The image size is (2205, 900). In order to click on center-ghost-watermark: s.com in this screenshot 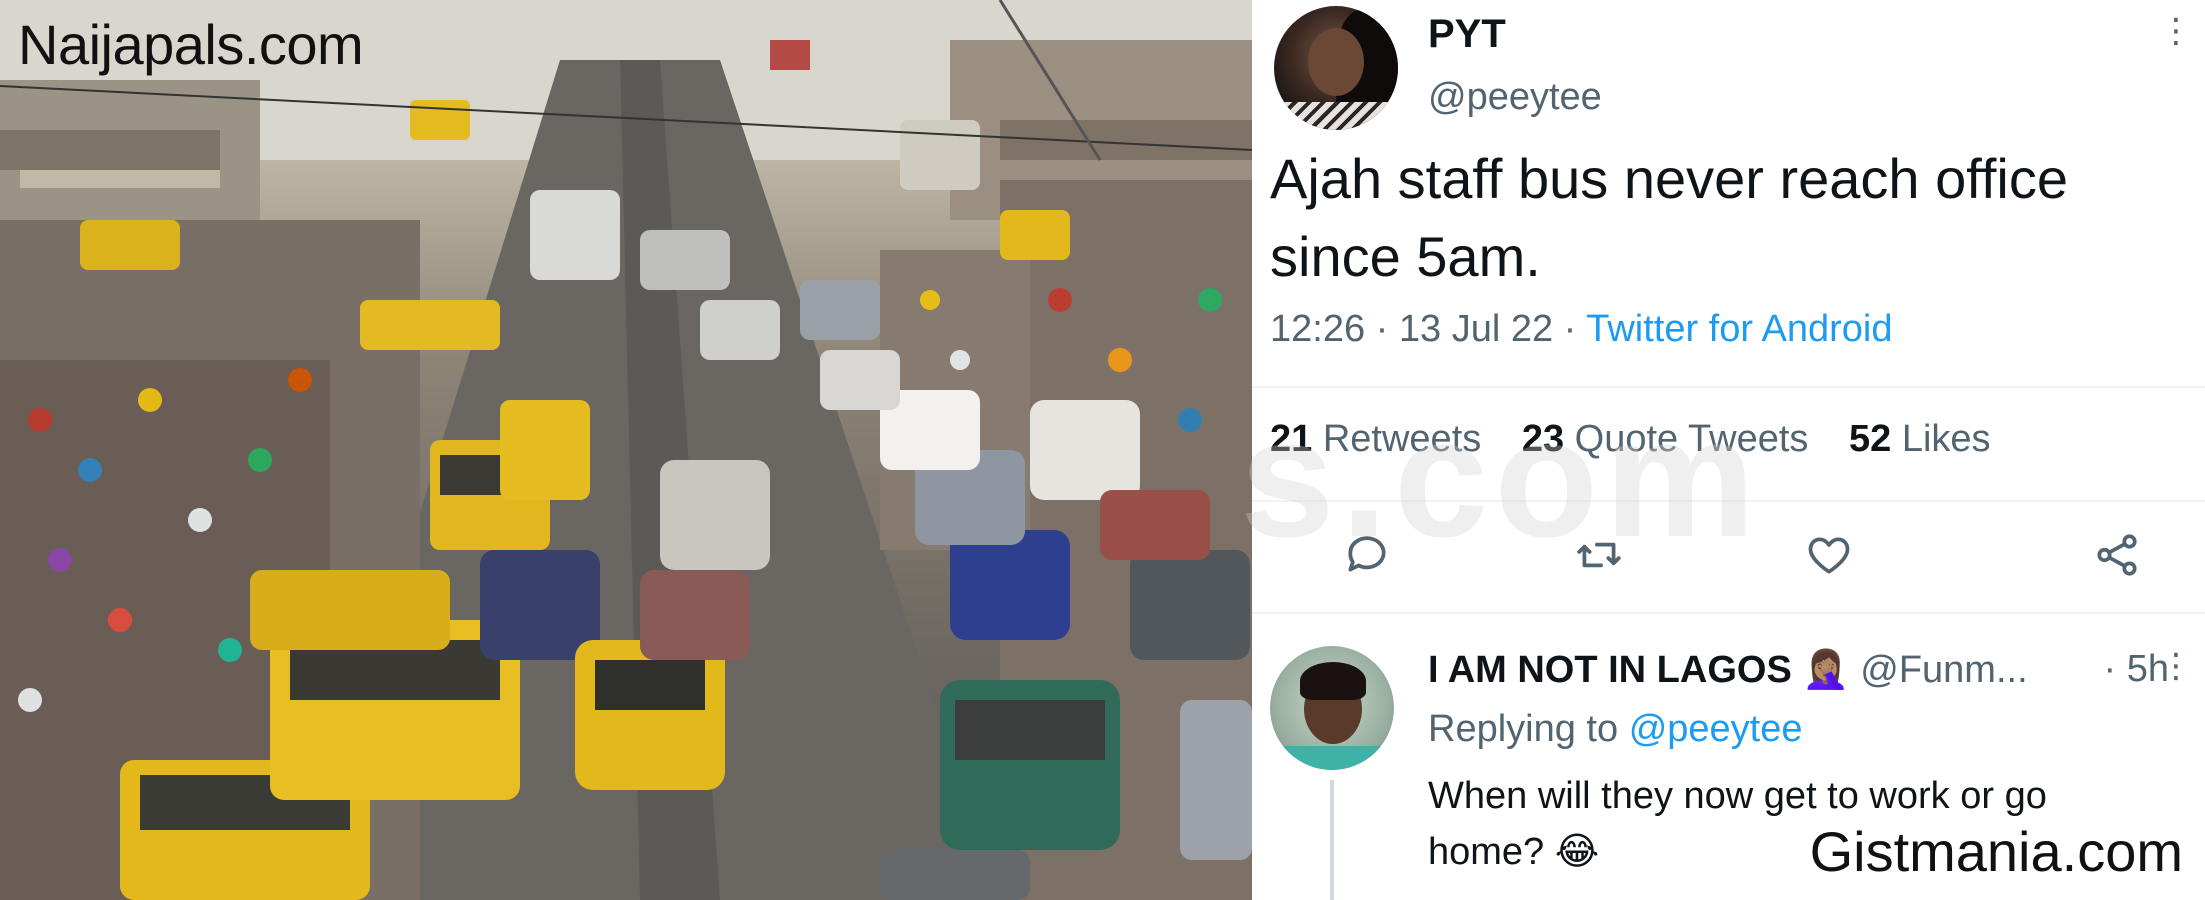, I will do `click(1501, 478)`.